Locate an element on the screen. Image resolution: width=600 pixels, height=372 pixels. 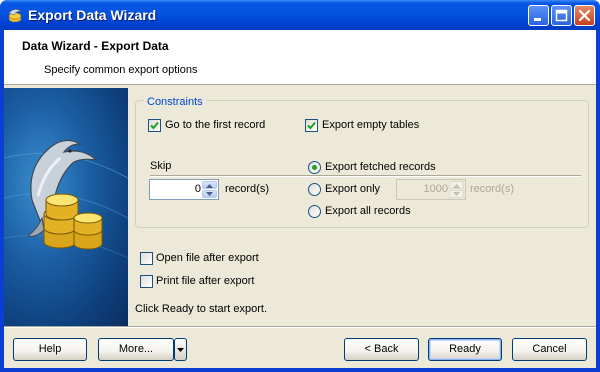
open-after-export-label: Open file after export is located at coordinates (207, 258).